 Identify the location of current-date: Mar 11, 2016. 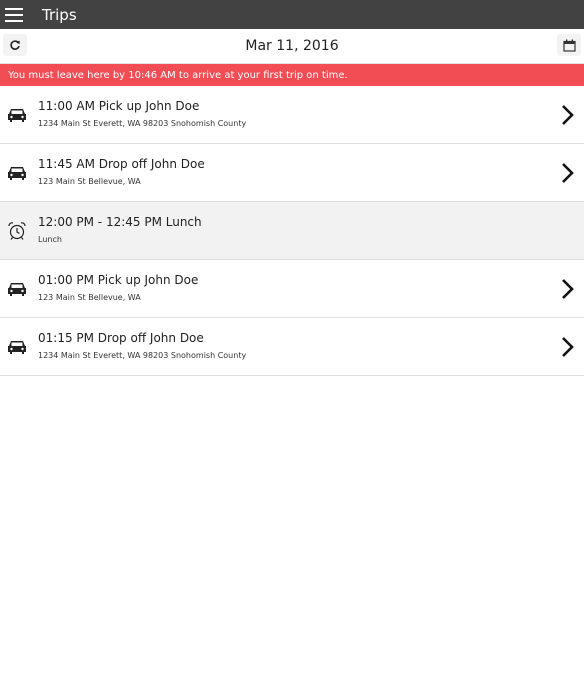
(292, 46).